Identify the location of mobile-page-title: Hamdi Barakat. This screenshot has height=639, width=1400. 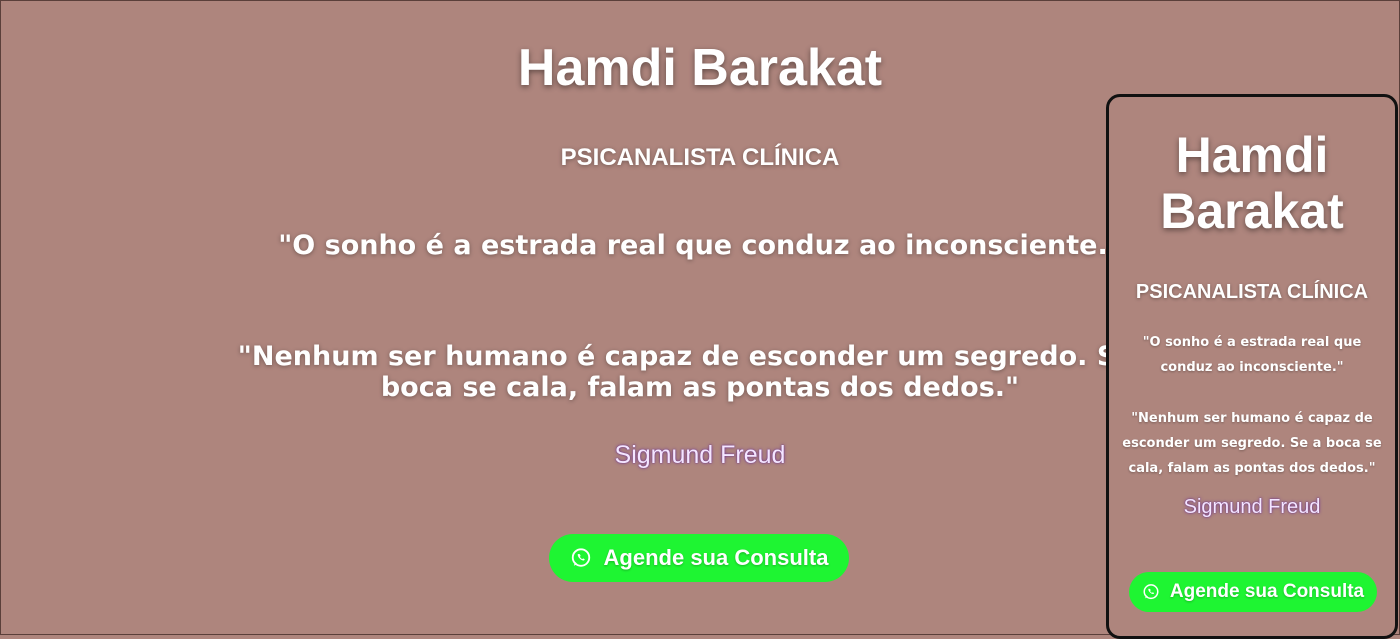
(1252, 183).